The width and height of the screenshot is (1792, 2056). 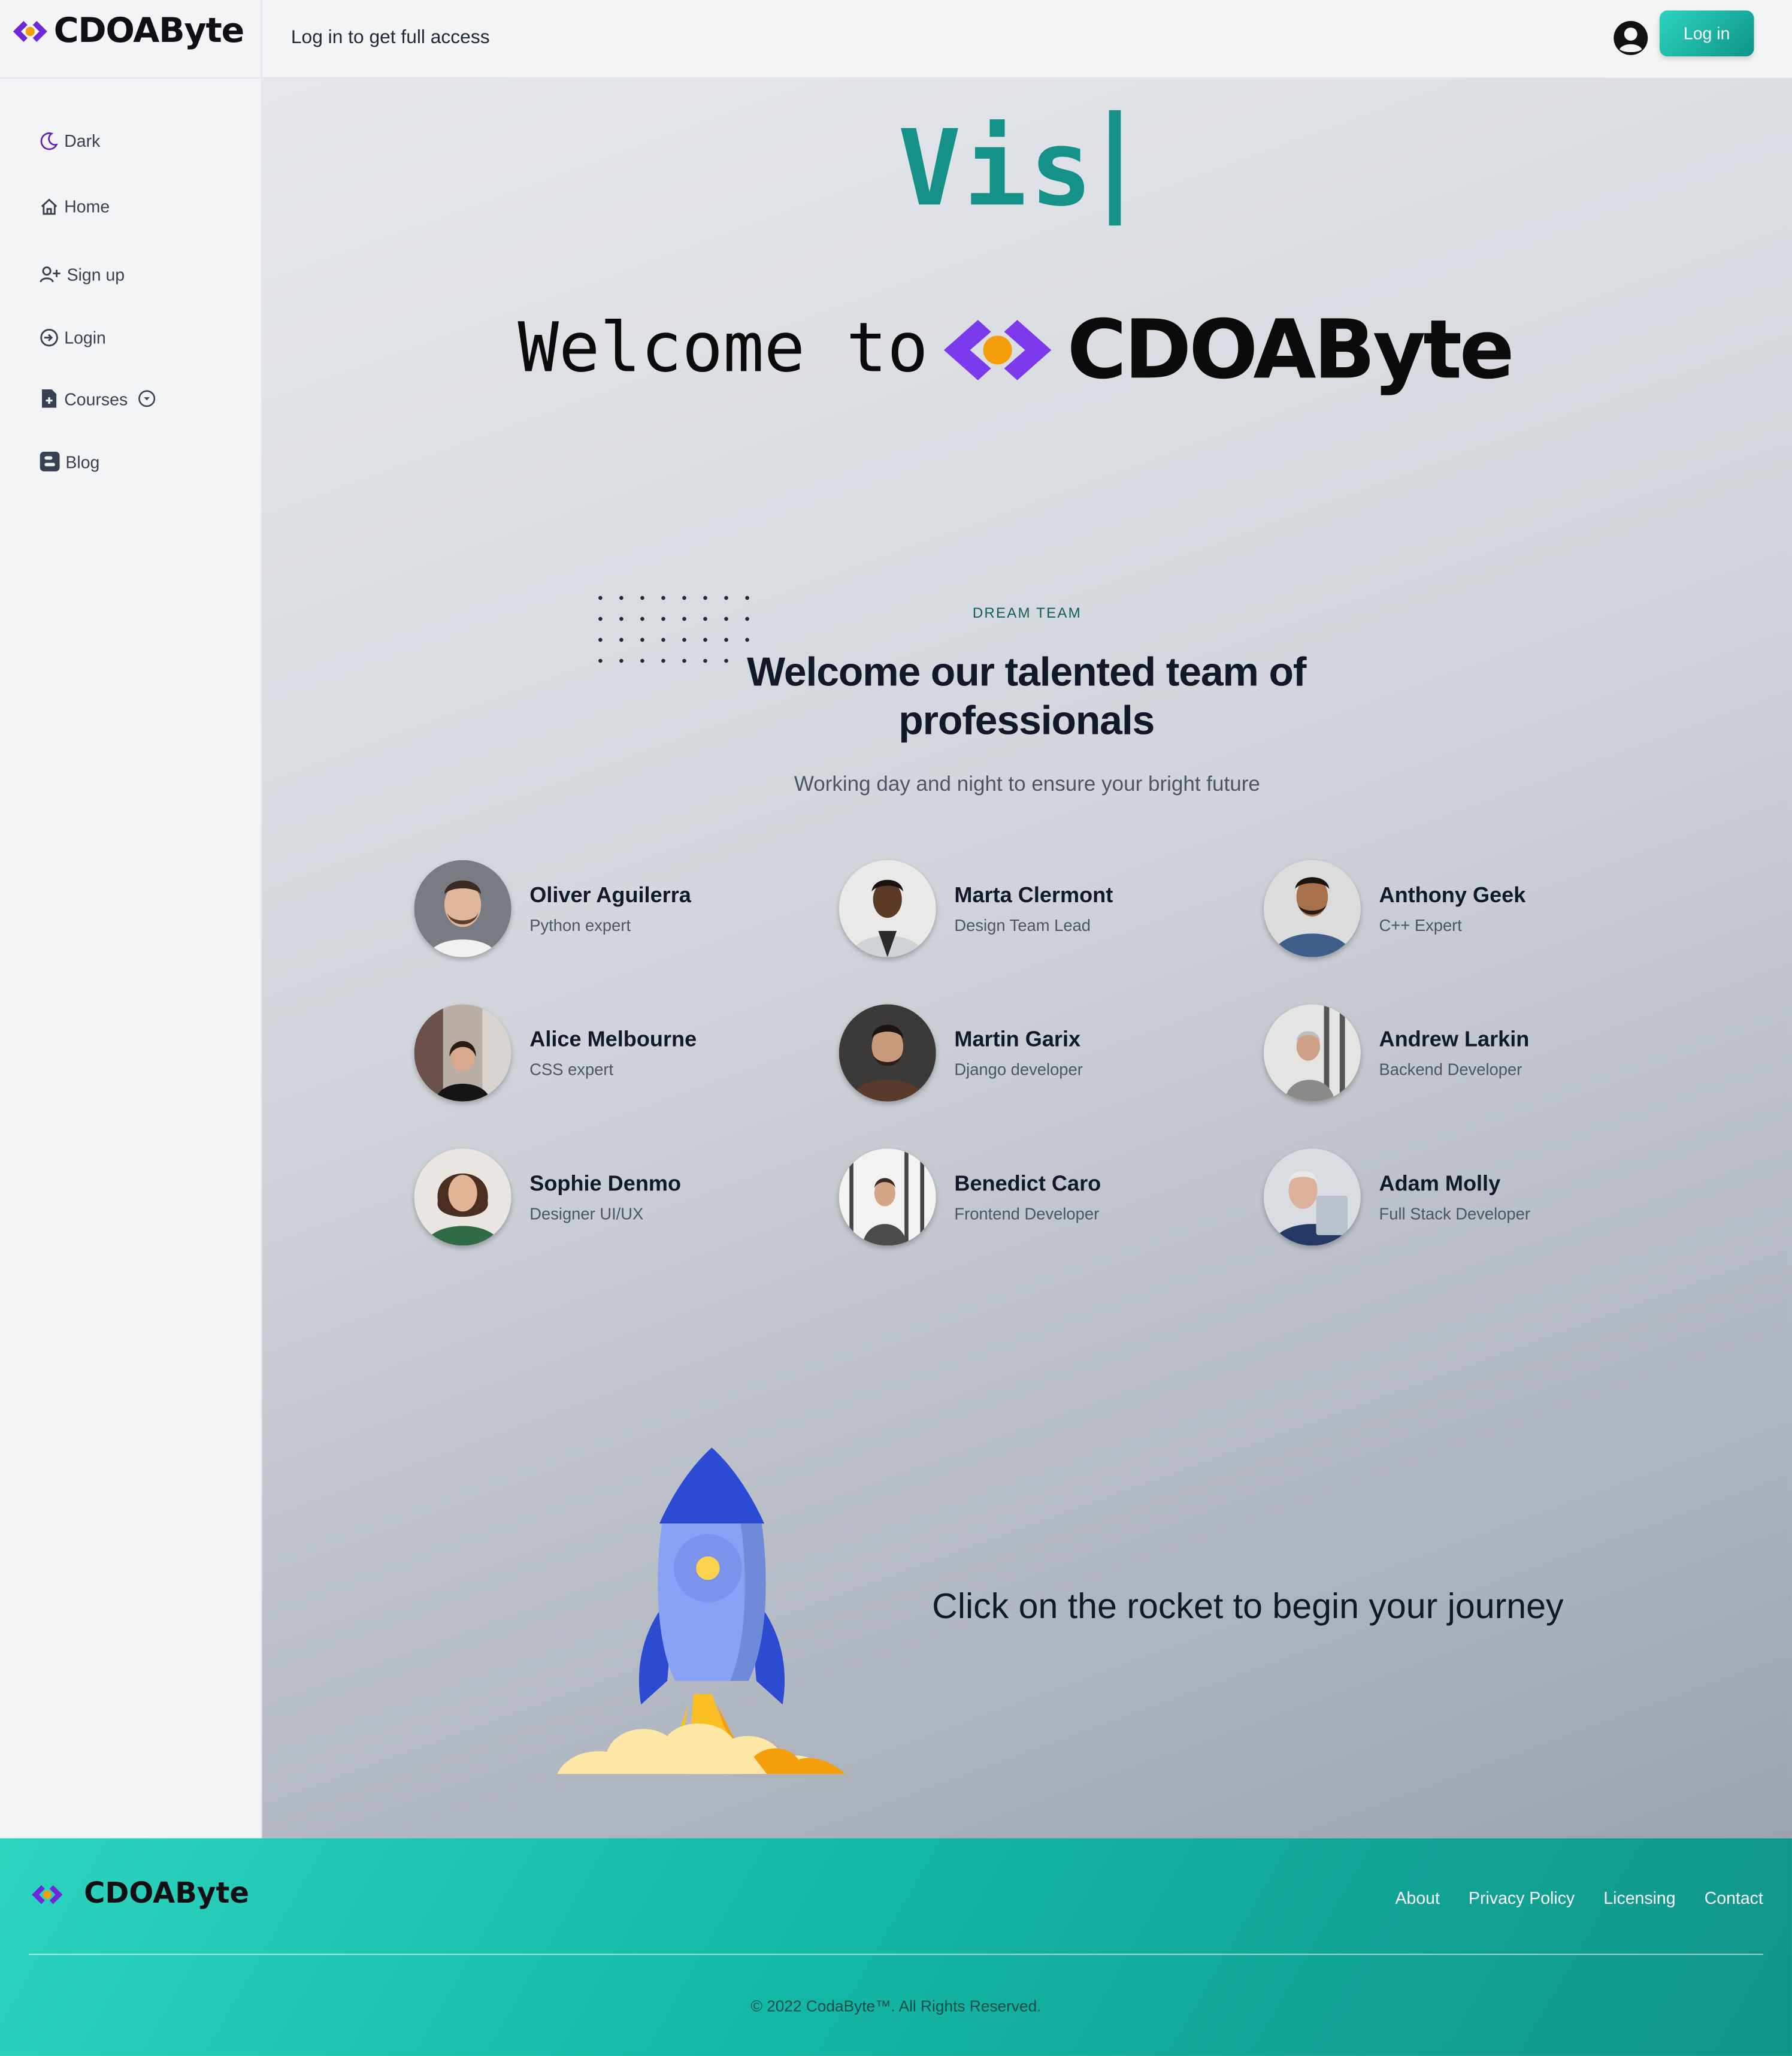 I want to click on sidebar-item-courses: Courses, so click(x=98, y=399).